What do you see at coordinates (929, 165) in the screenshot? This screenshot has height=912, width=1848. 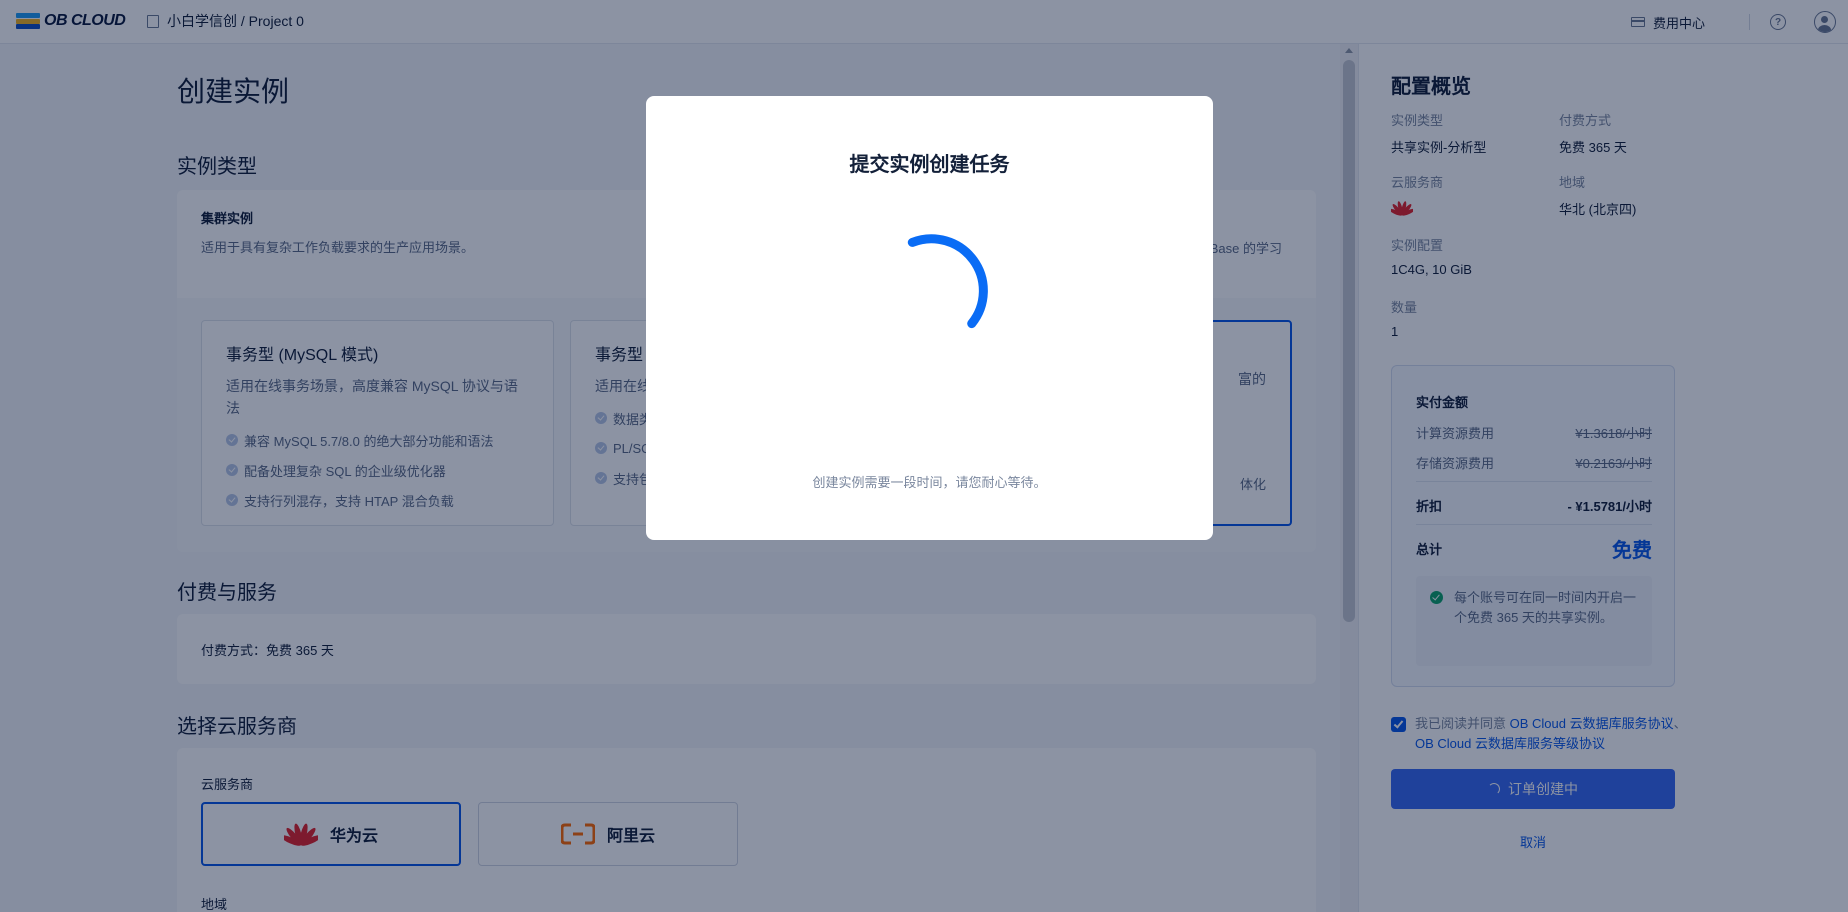 I see `modal-title: 提交实例创建任务` at bounding box center [929, 165].